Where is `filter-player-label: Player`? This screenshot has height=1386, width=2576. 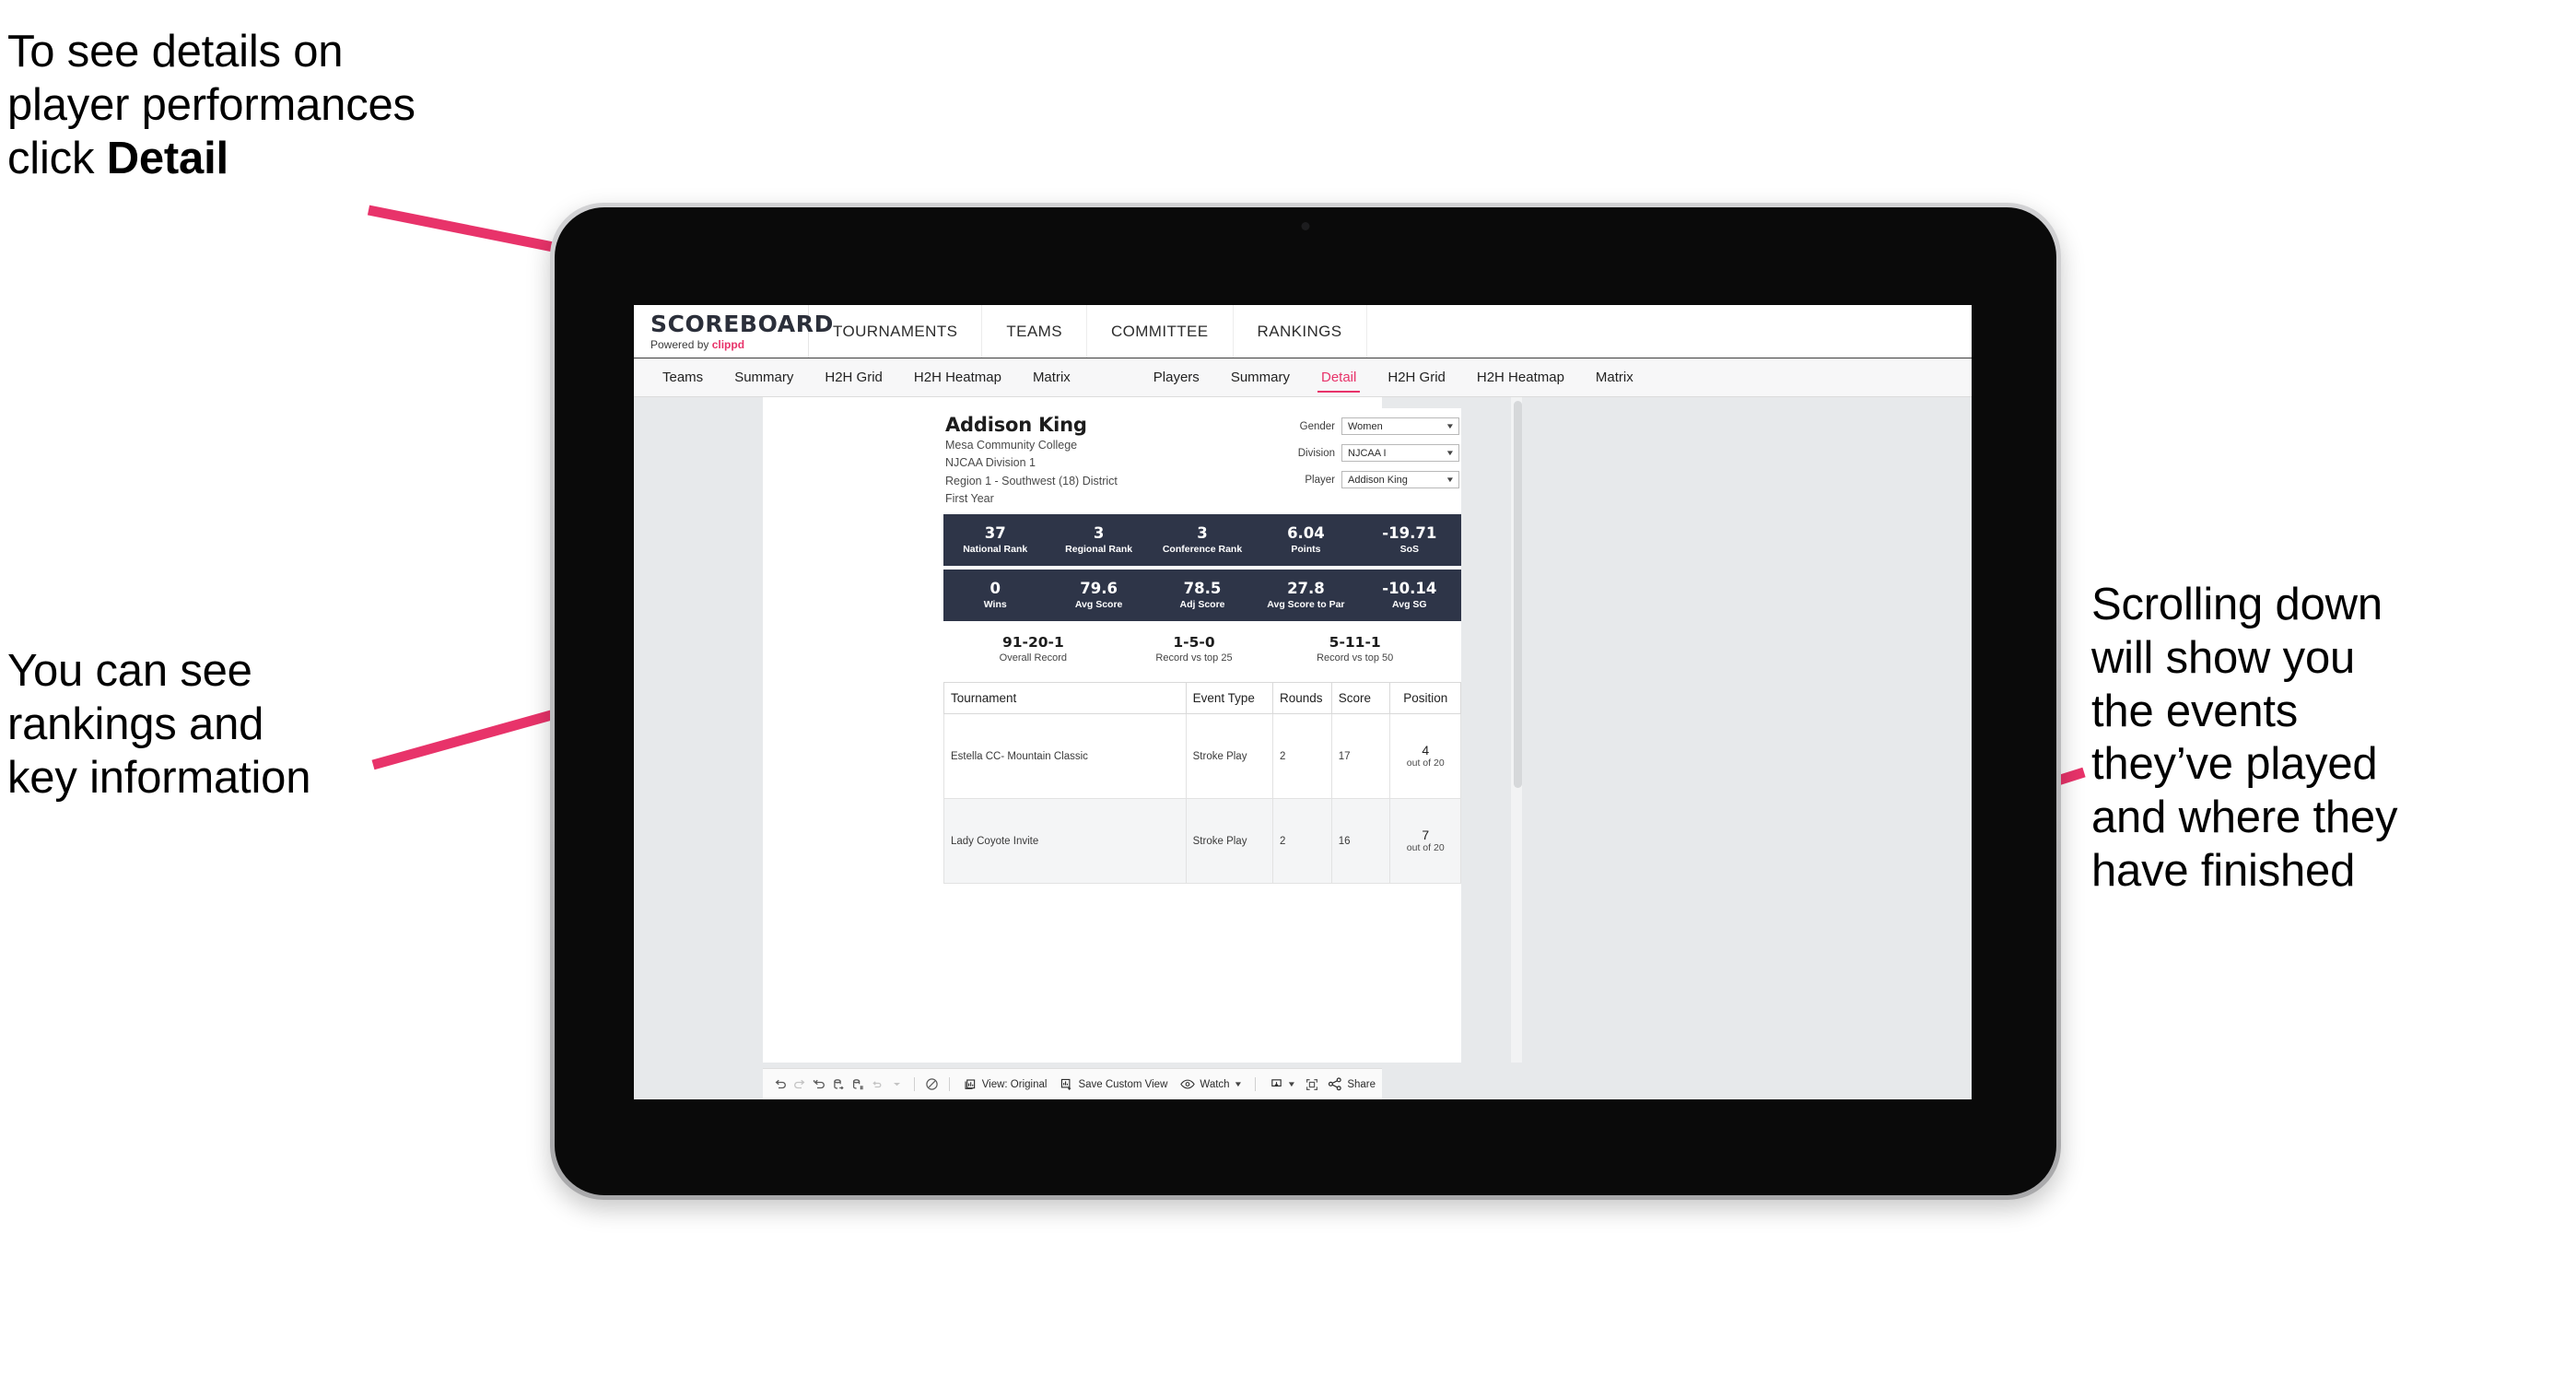 filter-player-label: Player is located at coordinates (1320, 480).